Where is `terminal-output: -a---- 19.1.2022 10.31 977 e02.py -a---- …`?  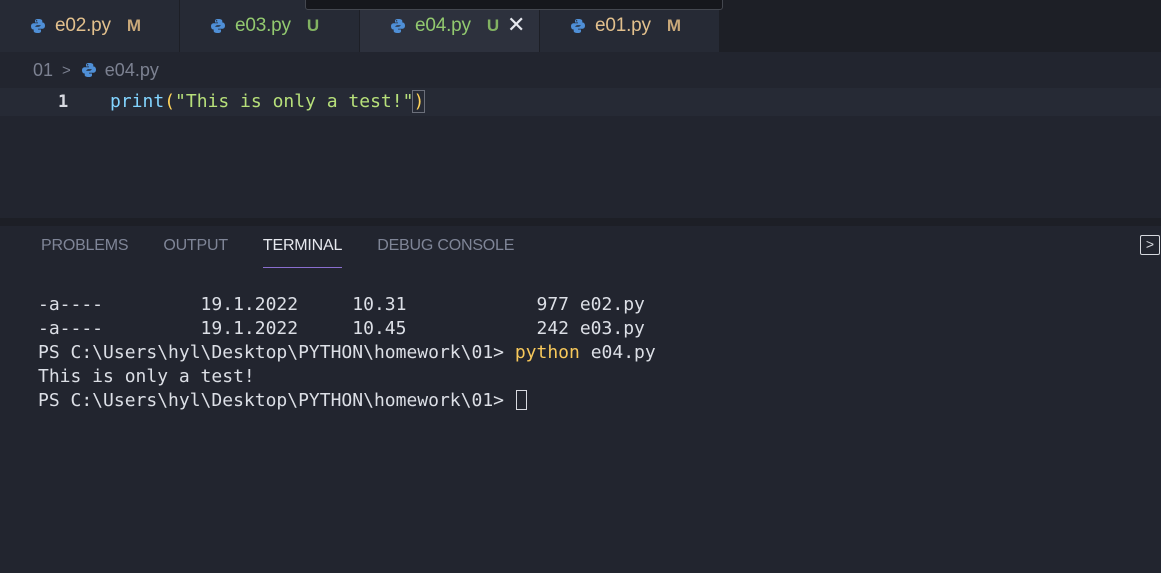
terminal-output: -a---- 19.1.2022 10.31 977 e02.py -a---- … is located at coordinates (347, 353).